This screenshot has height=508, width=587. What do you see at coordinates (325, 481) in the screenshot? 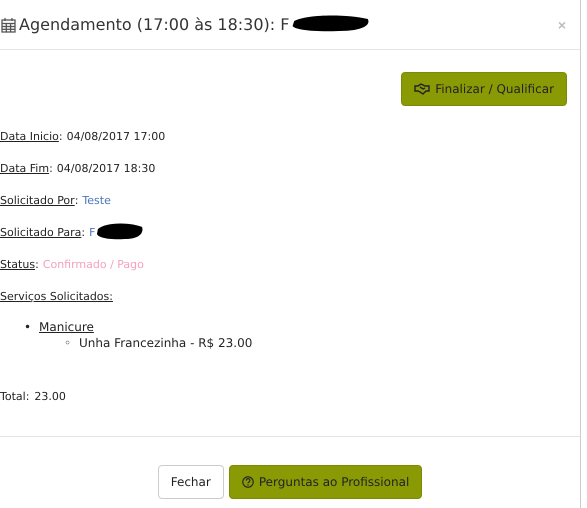
I see `questions-button: Perguntas ao Profissional` at bounding box center [325, 481].